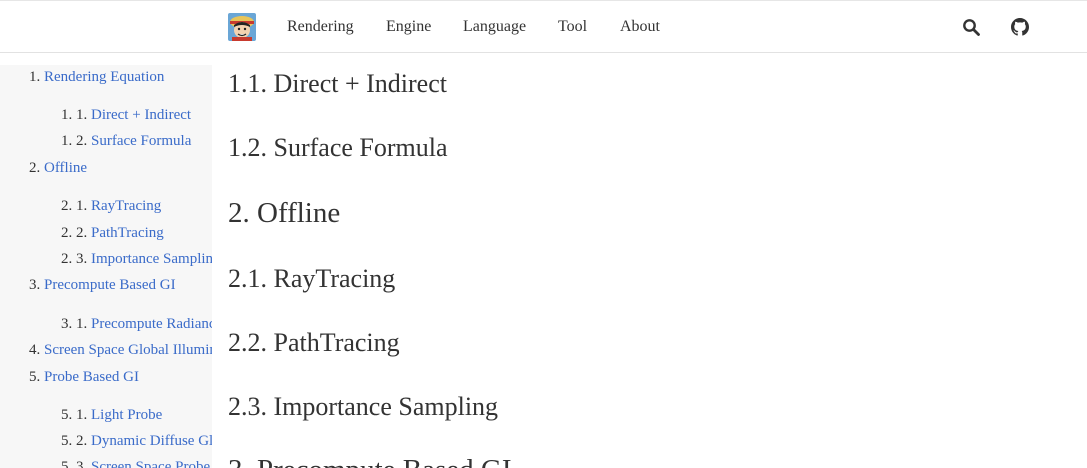 The image size is (1087, 468). What do you see at coordinates (35, 377) in the screenshot?
I see `toc-number: 5.` at bounding box center [35, 377].